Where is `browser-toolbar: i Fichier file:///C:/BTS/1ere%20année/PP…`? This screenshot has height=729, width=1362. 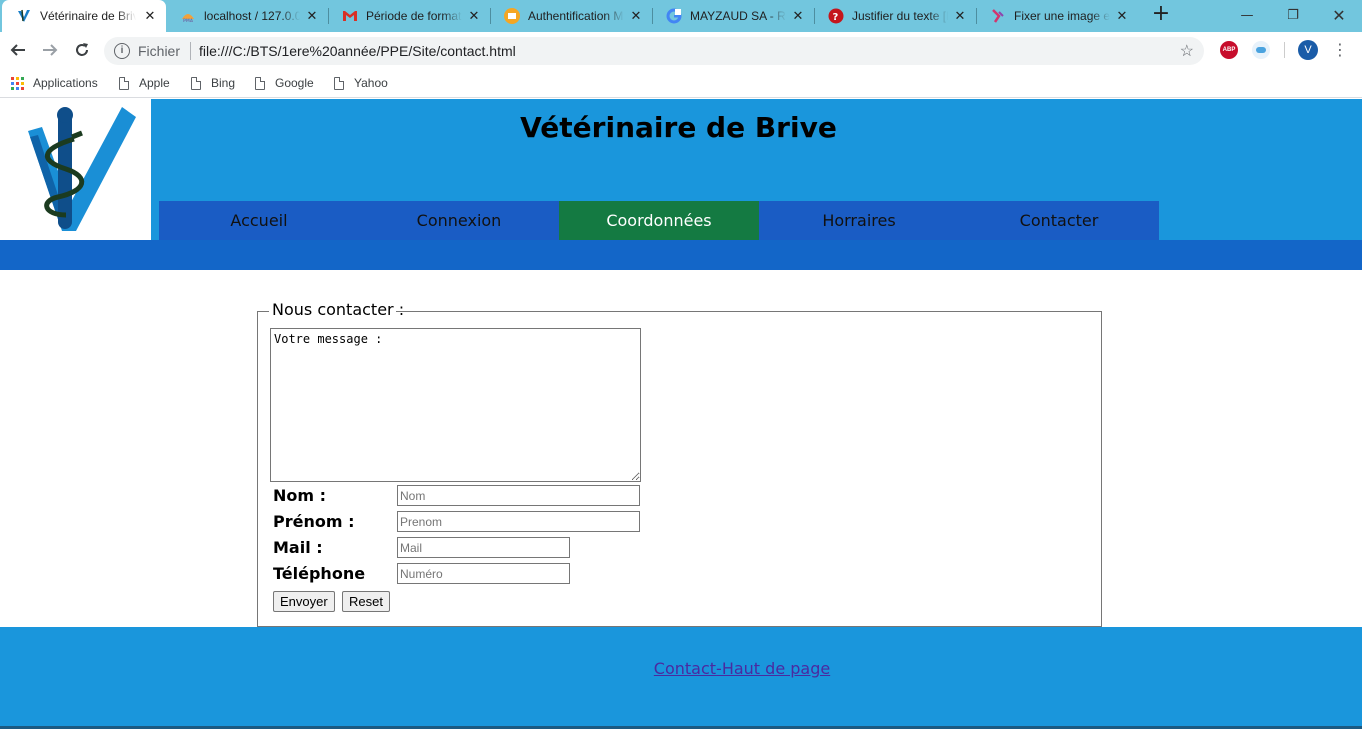 browser-toolbar: i Fichier file:///C:/BTS/1ere%20année/PP… is located at coordinates (681, 50).